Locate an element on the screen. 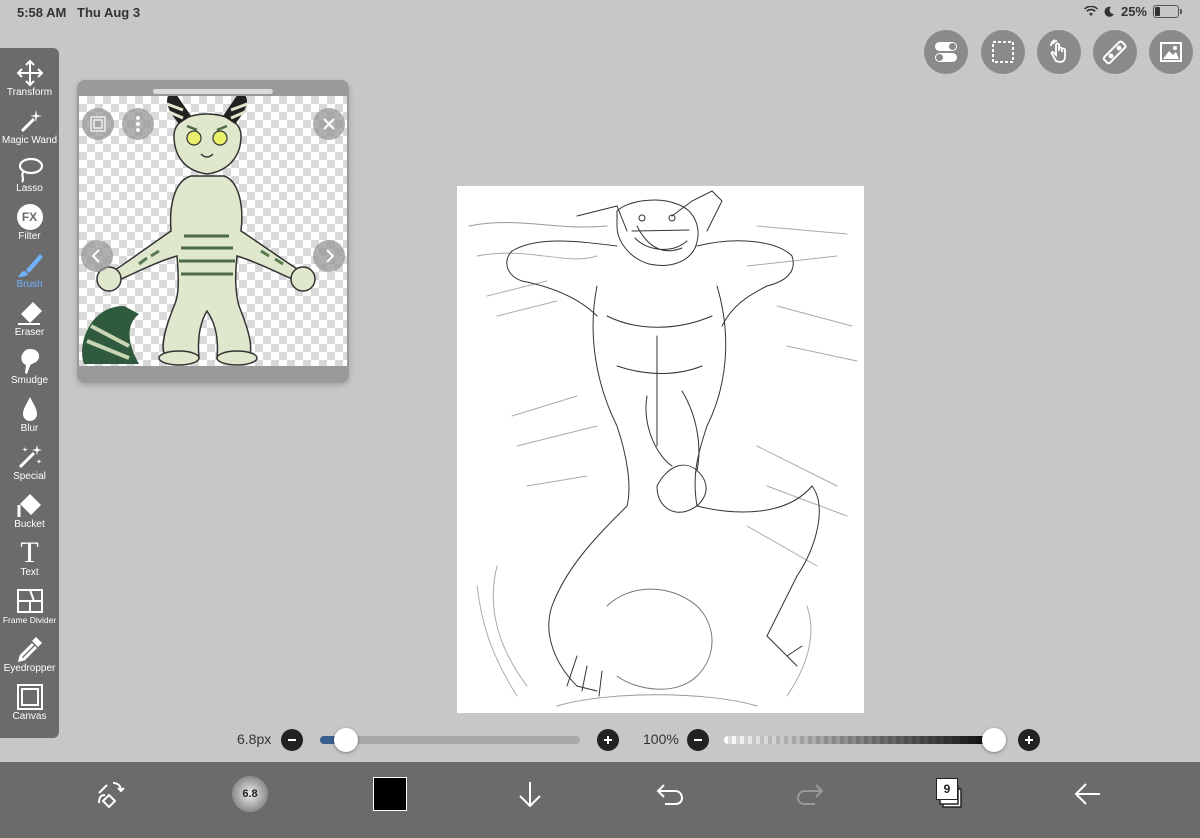 The height and width of the screenshot is (838, 1200). reference-prev-button is located at coordinates (97, 256).